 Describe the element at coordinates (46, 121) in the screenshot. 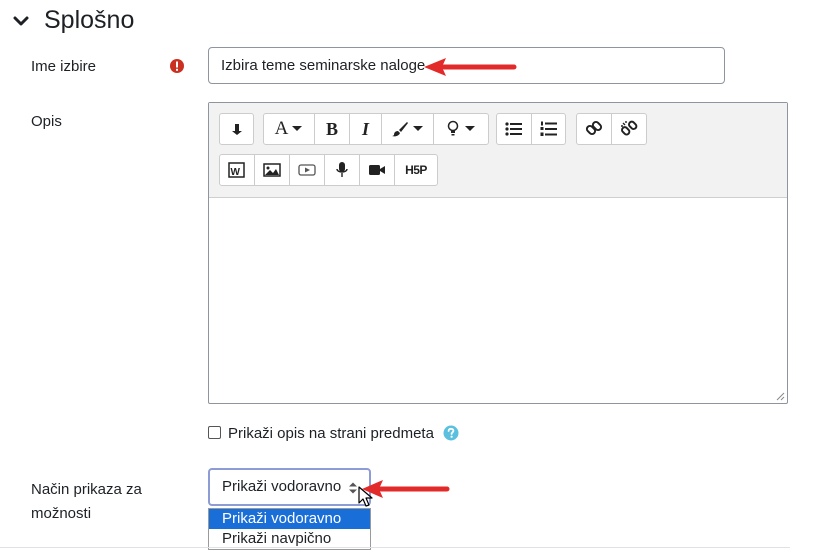

I see `description-label: Opis` at that location.